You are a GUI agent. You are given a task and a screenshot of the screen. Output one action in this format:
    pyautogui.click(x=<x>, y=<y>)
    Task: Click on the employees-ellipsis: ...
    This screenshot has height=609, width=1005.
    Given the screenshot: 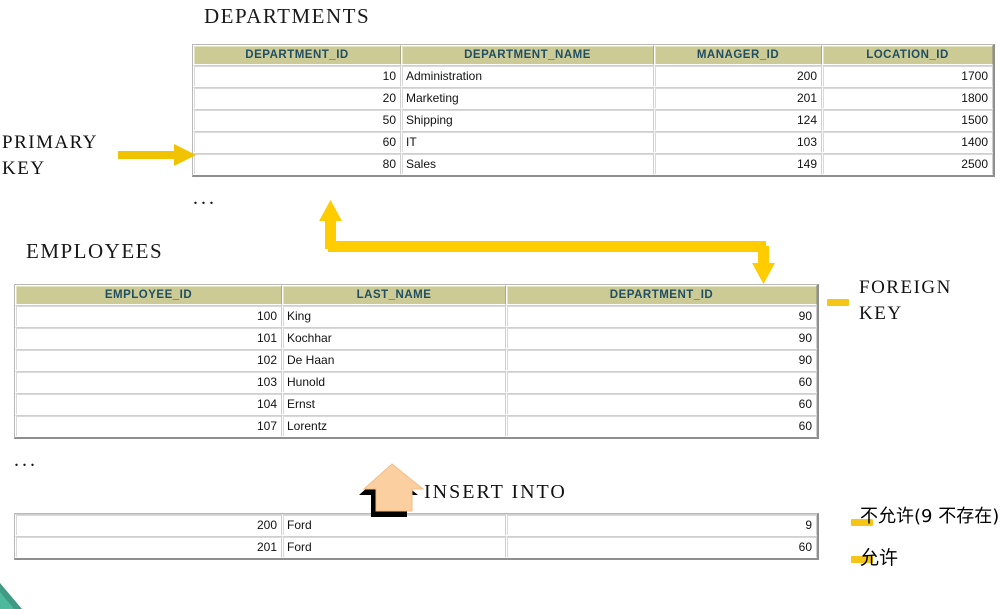 What is the action you would take?
    pyautogui.click(x=26, y=460)
    